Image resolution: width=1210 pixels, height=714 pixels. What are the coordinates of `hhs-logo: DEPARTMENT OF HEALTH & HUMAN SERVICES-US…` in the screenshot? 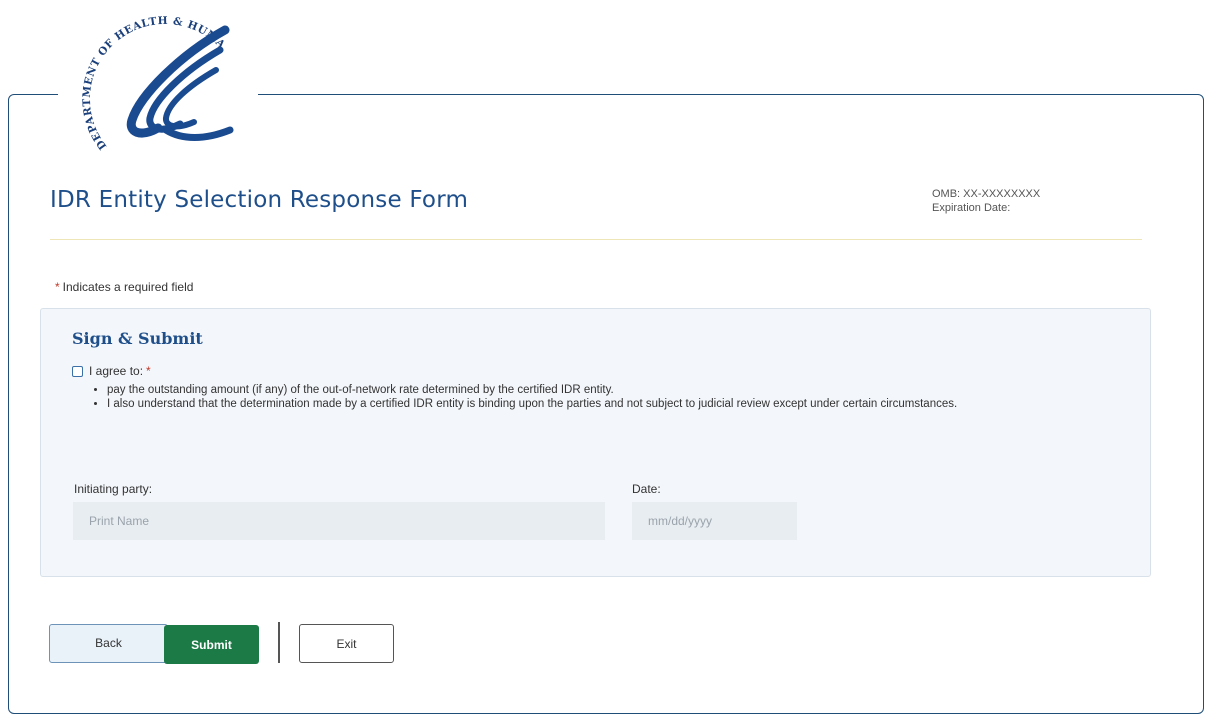 It's located at (158, 86).